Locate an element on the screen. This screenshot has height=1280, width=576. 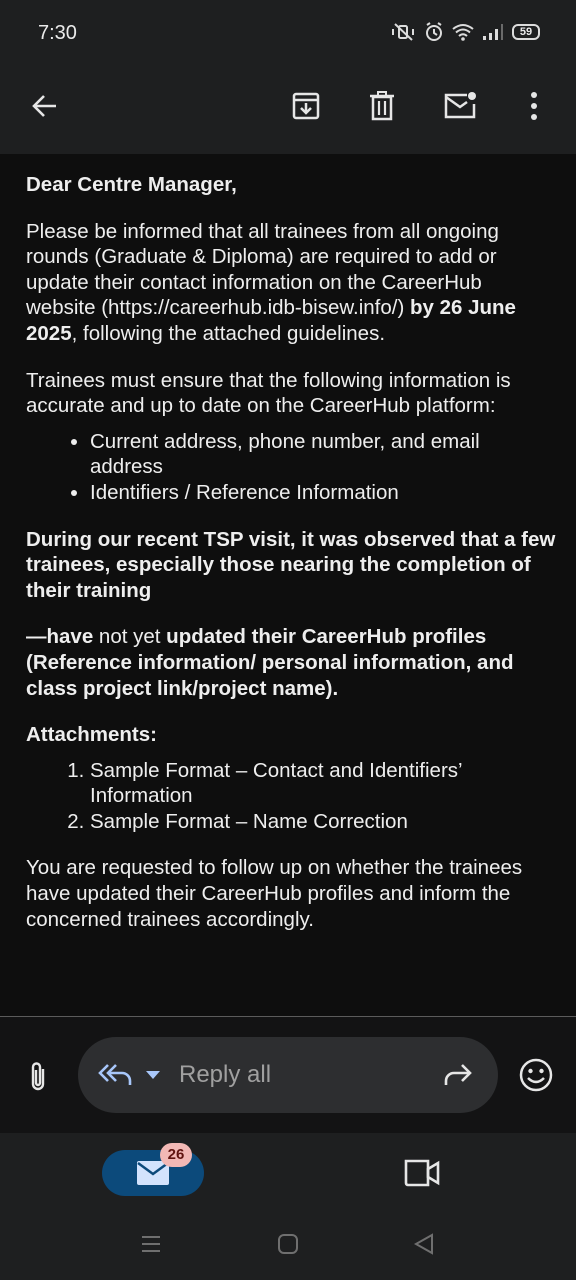
list-item: Identifiers / Reference Information is located at coordinates (323, 493).